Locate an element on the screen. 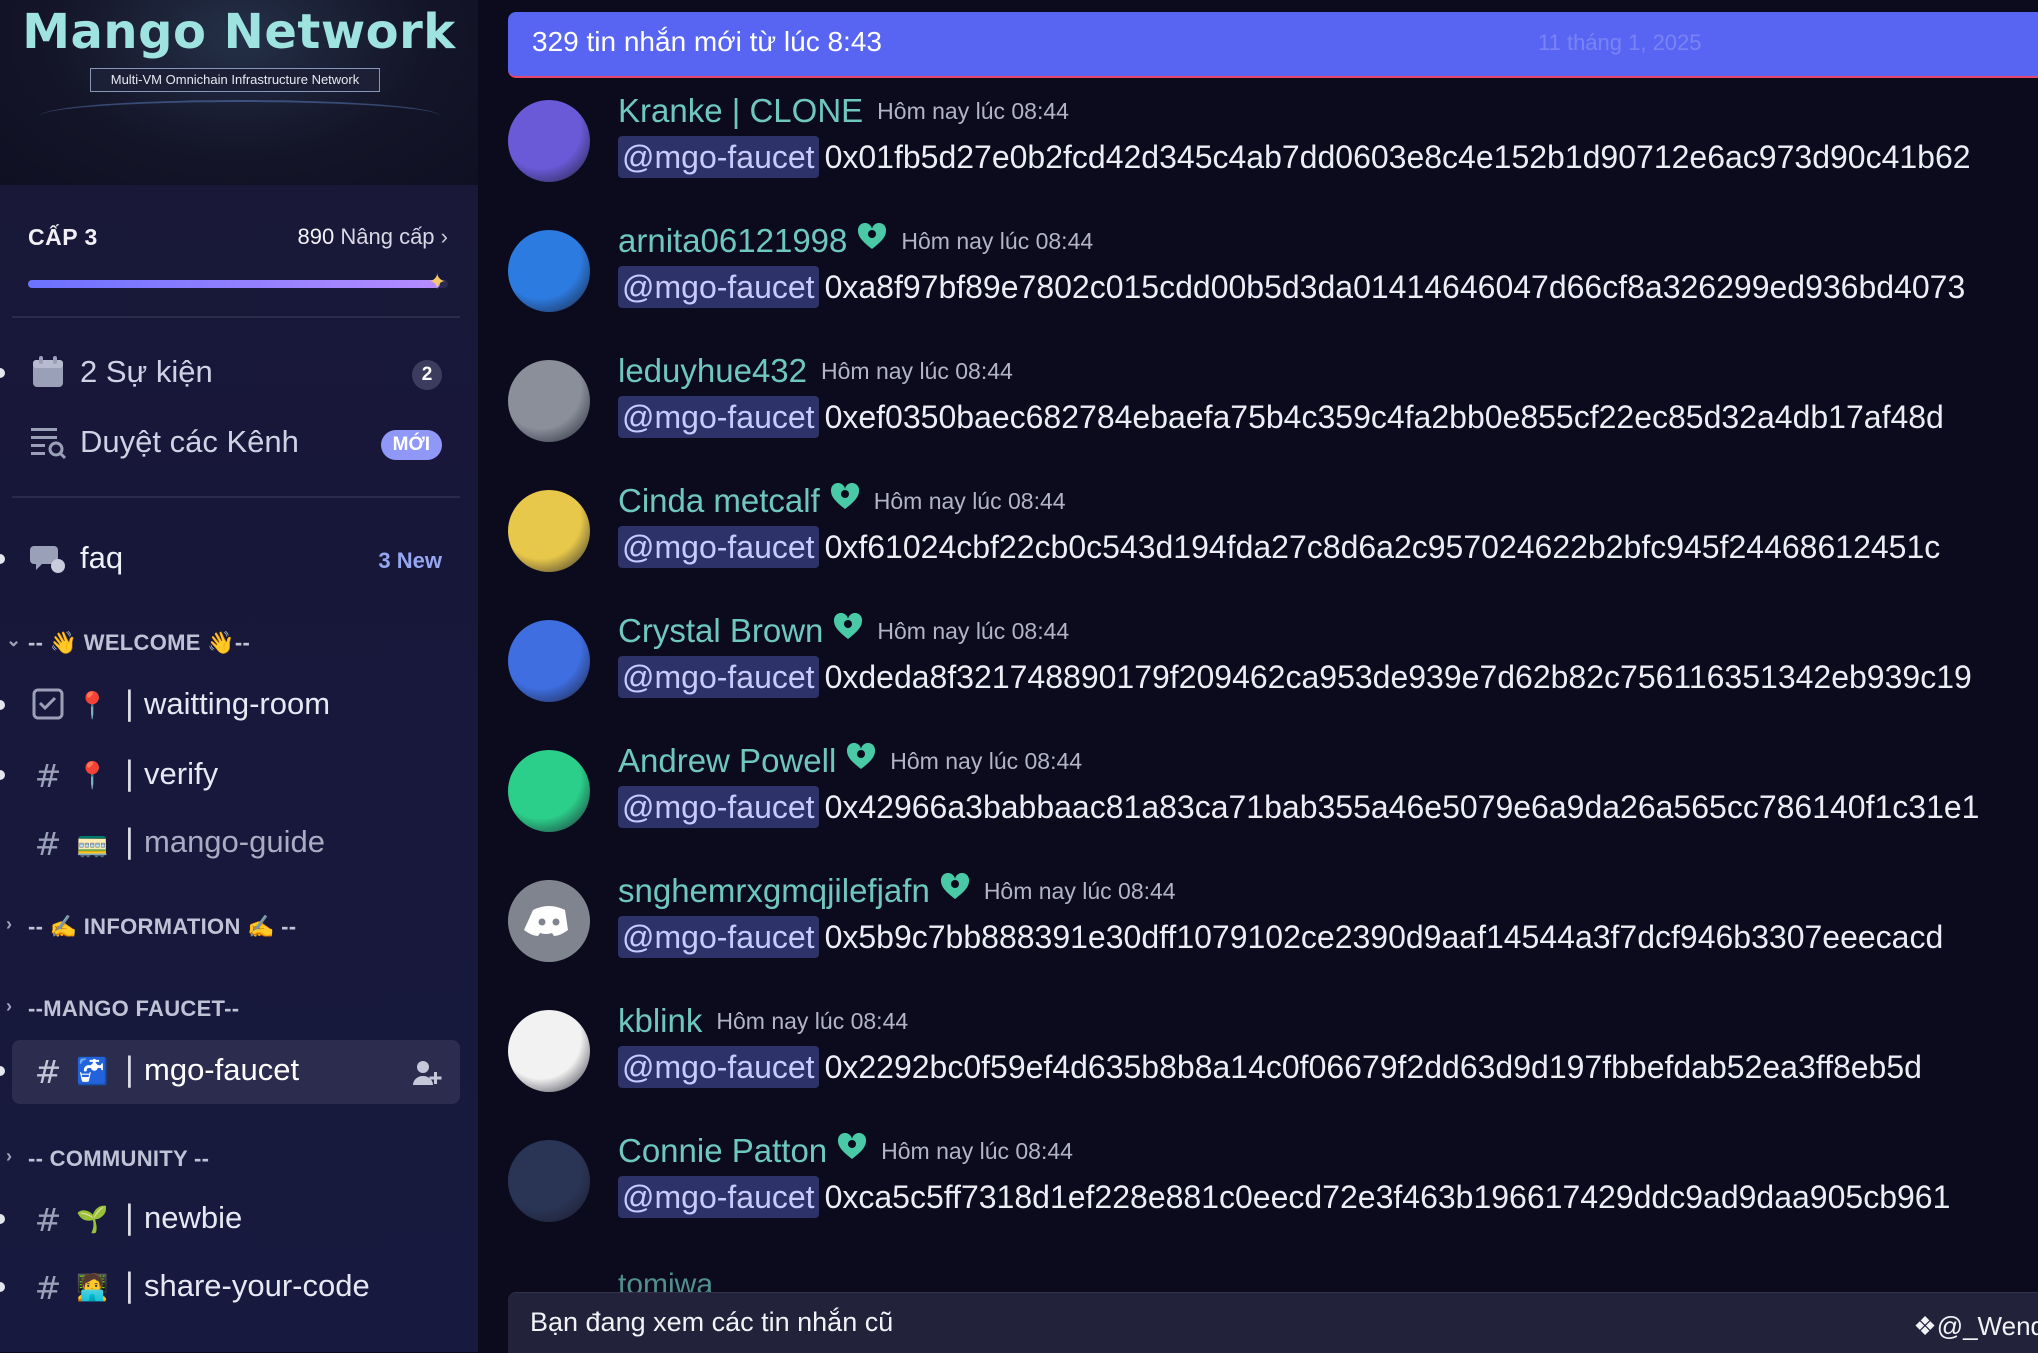 This screenshot has width=2038, height=1353. hashtag-thread-icon: # is located at coordinates (48, 1220).